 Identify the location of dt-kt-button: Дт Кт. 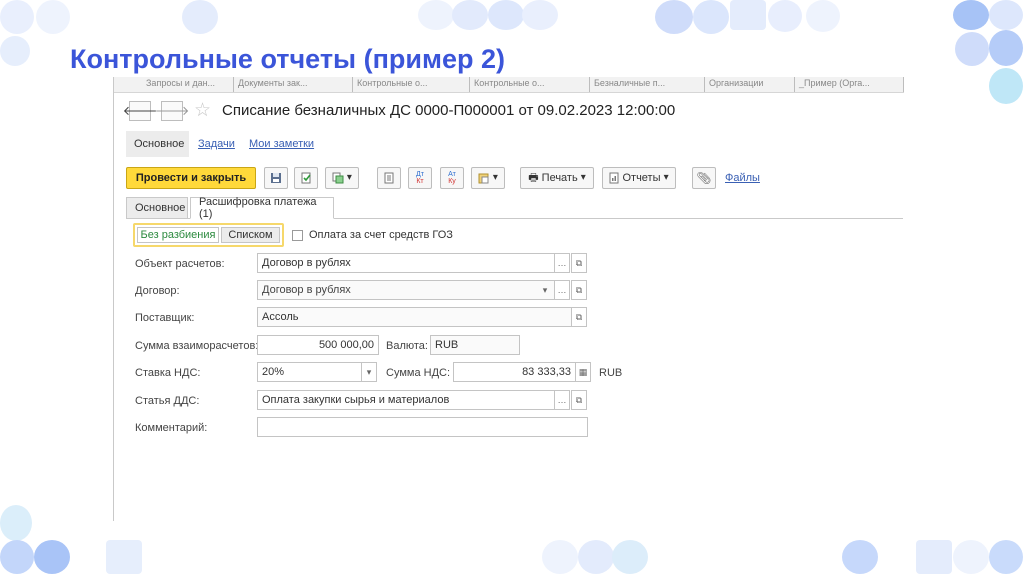
(420, 178).